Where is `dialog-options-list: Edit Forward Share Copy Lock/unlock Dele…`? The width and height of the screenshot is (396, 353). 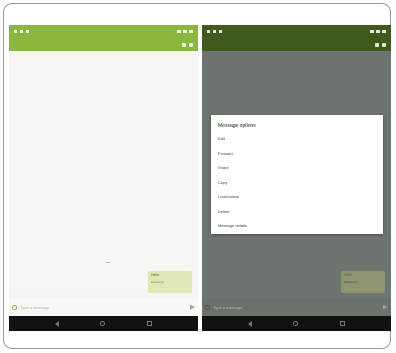
dialog-options-list: Edit Forward Share Copy Lock/unlock Dele… is located at coordinates (297, 183).